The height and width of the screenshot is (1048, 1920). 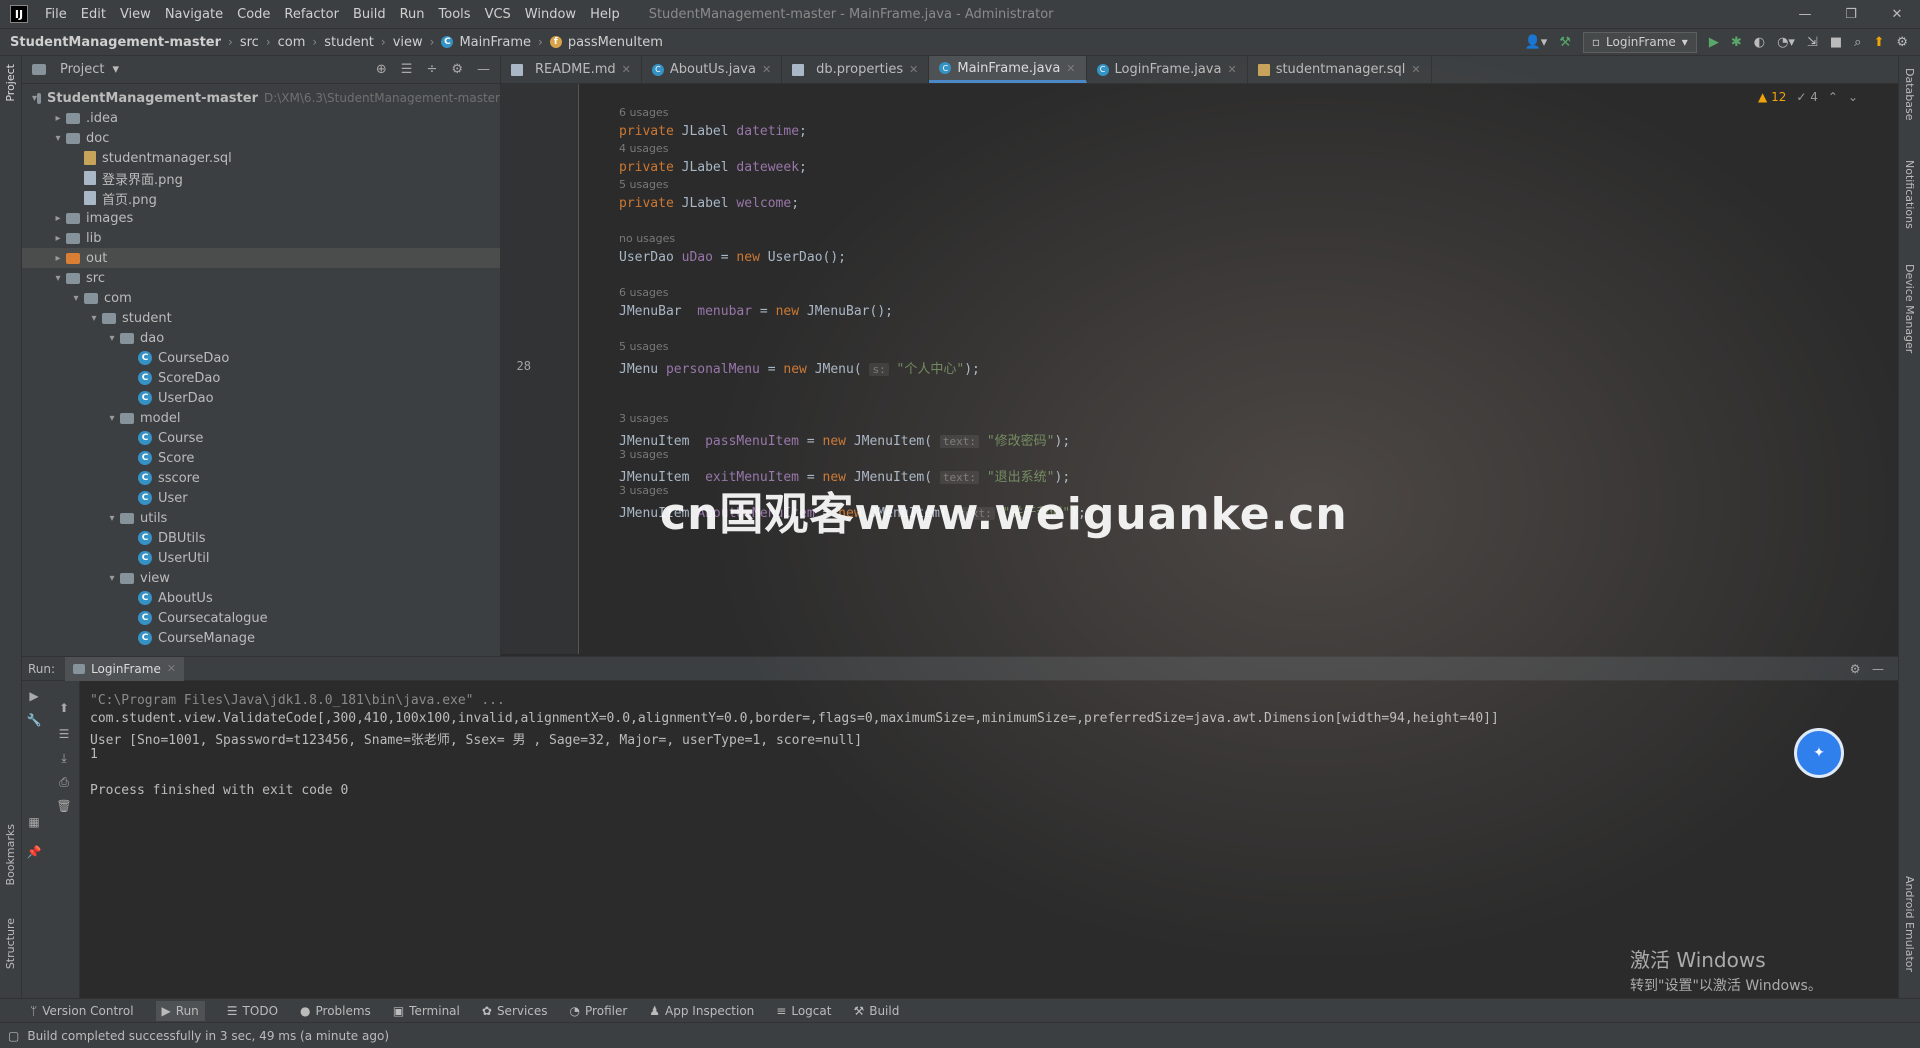 What do you see at coordinates (261, 158) in the screenshot?
I see `tree-item: studentmanager.sql` at bounding box center [261, 158].